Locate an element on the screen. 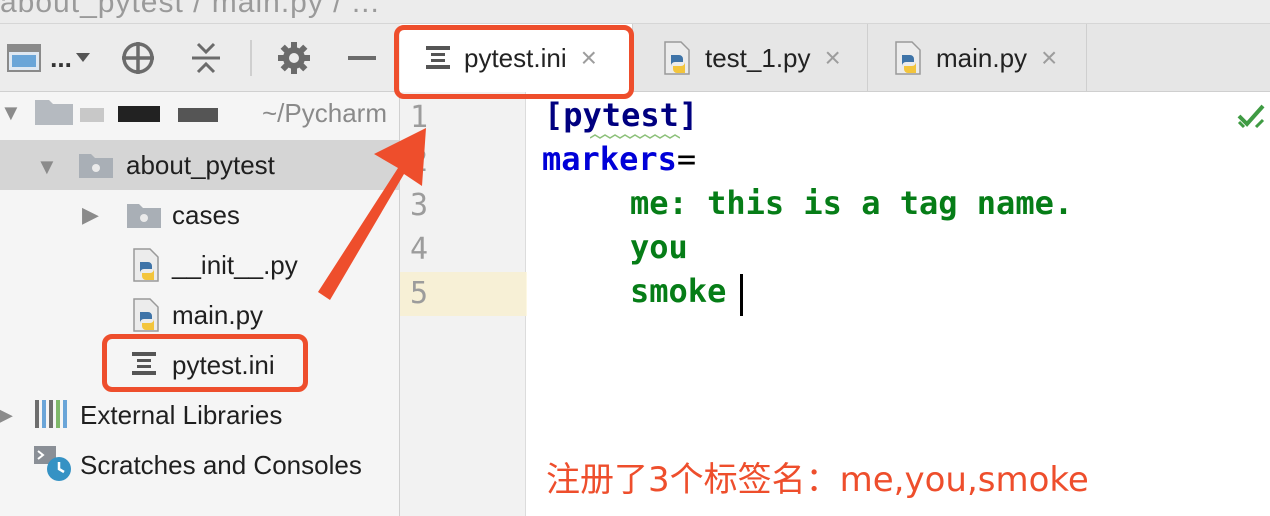  locate-icon is located at coordinates (138, 58).